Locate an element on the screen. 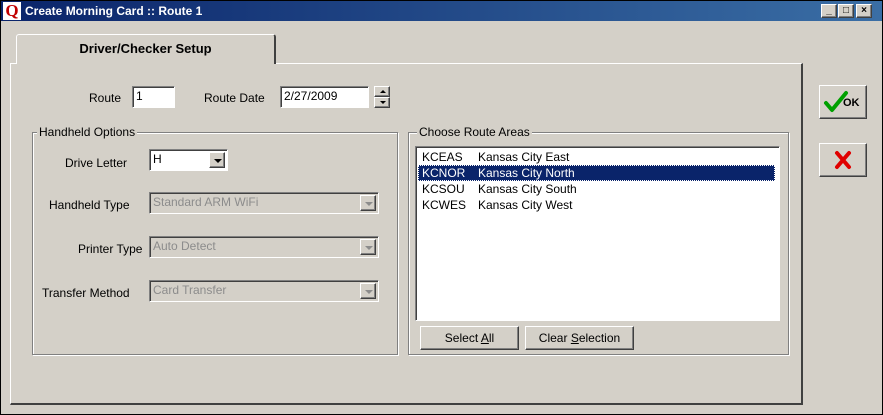 Image resolution: width=883 pixels, height=415 pixels. minimize-button: _ is located at coordinates (829, 11).